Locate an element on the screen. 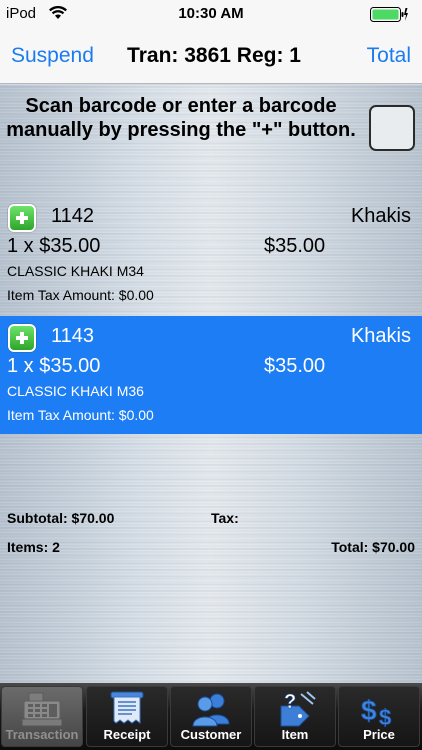  battery-charging-icon is located at coordinates (389, 14).